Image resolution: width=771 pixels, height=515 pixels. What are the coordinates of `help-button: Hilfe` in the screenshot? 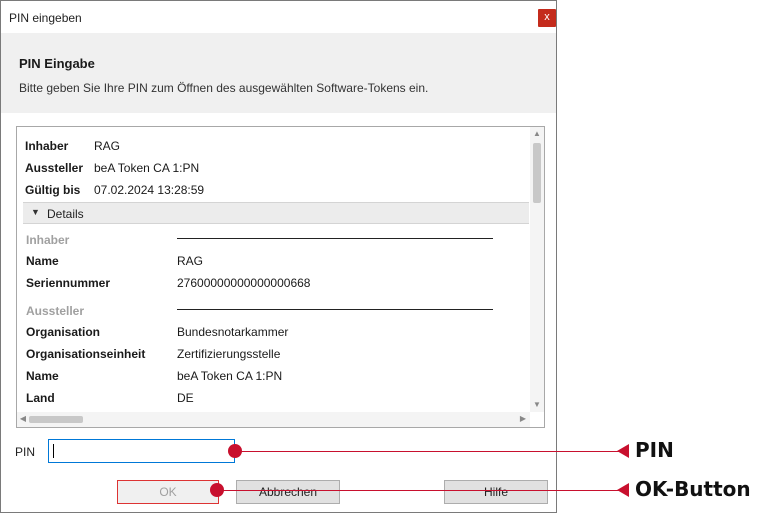 It's located at (496, 492).